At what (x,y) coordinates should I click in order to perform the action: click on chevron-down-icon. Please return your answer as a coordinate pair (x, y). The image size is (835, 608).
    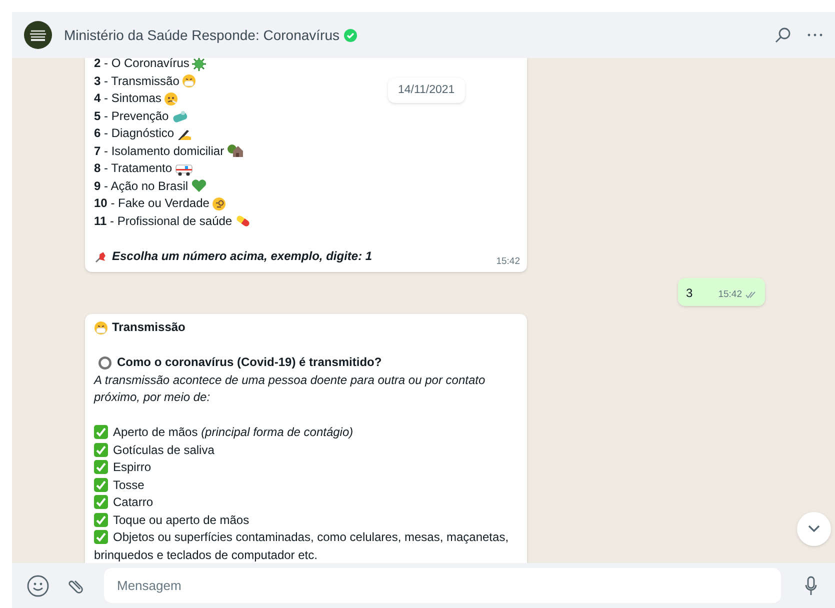
    Looking at the image, I should click on (814, 529).